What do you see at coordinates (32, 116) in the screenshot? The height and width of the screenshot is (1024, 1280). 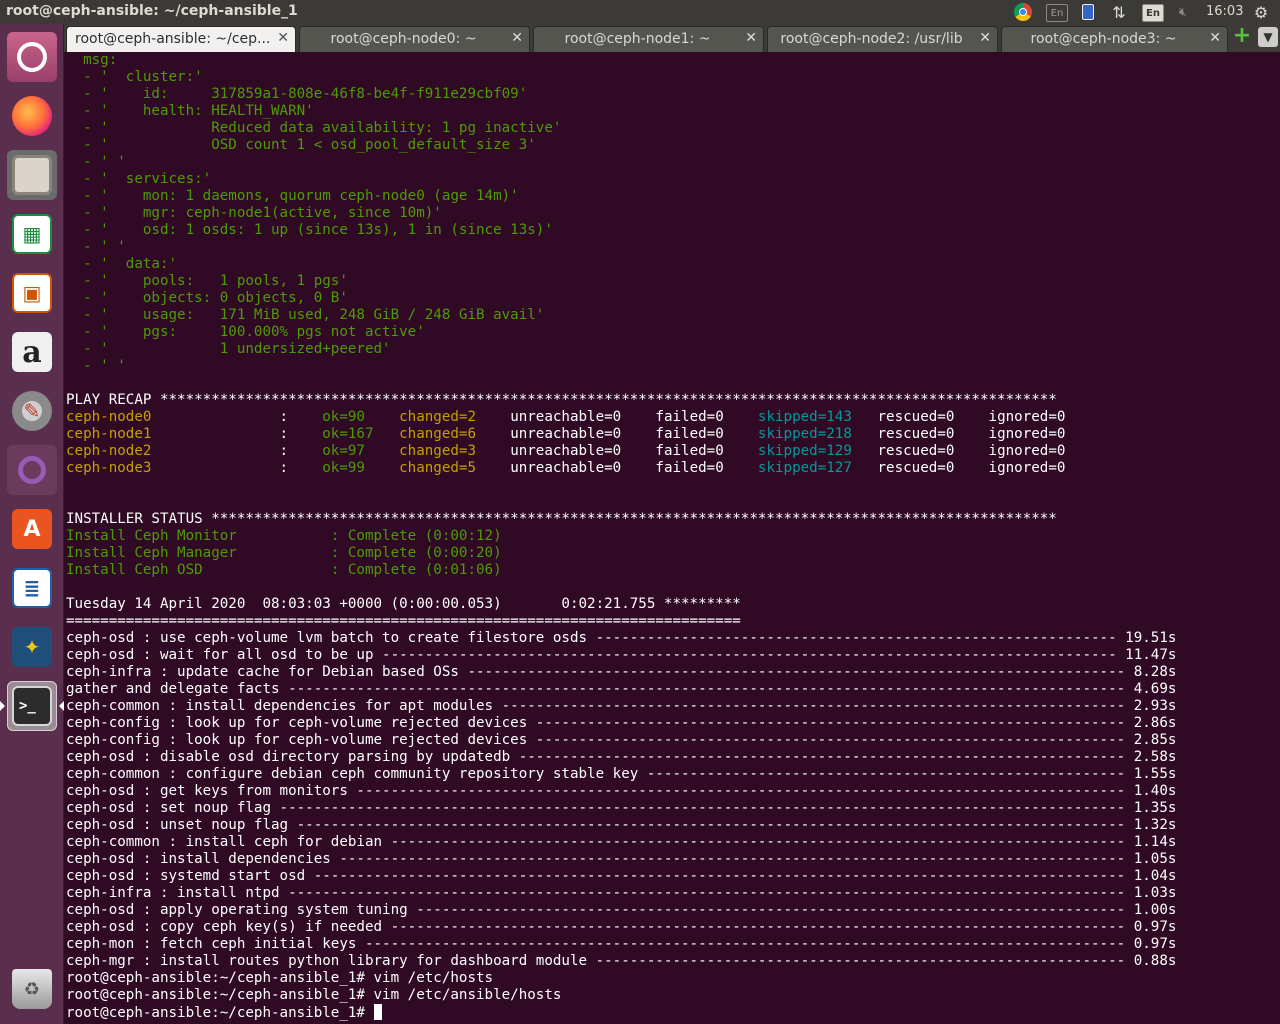 I see `firefox-icon` at bounding box center [32, 116].